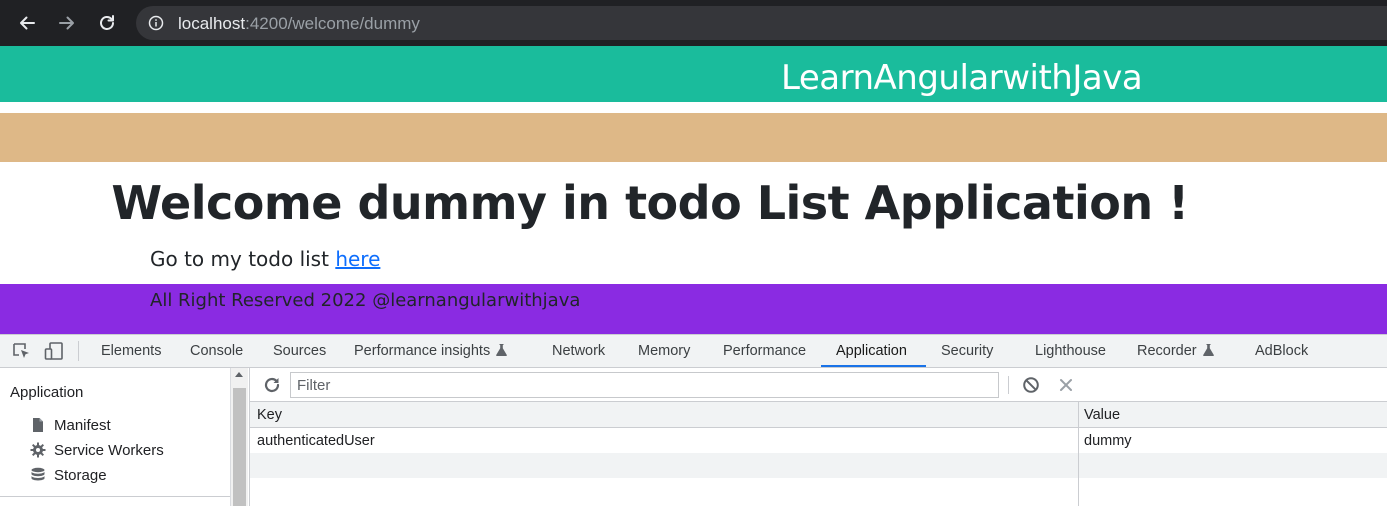  What do you see at coordinates (664, 351) in the screenshot?
I see `tab-memory: Memory` at bounding box center [664, 351].